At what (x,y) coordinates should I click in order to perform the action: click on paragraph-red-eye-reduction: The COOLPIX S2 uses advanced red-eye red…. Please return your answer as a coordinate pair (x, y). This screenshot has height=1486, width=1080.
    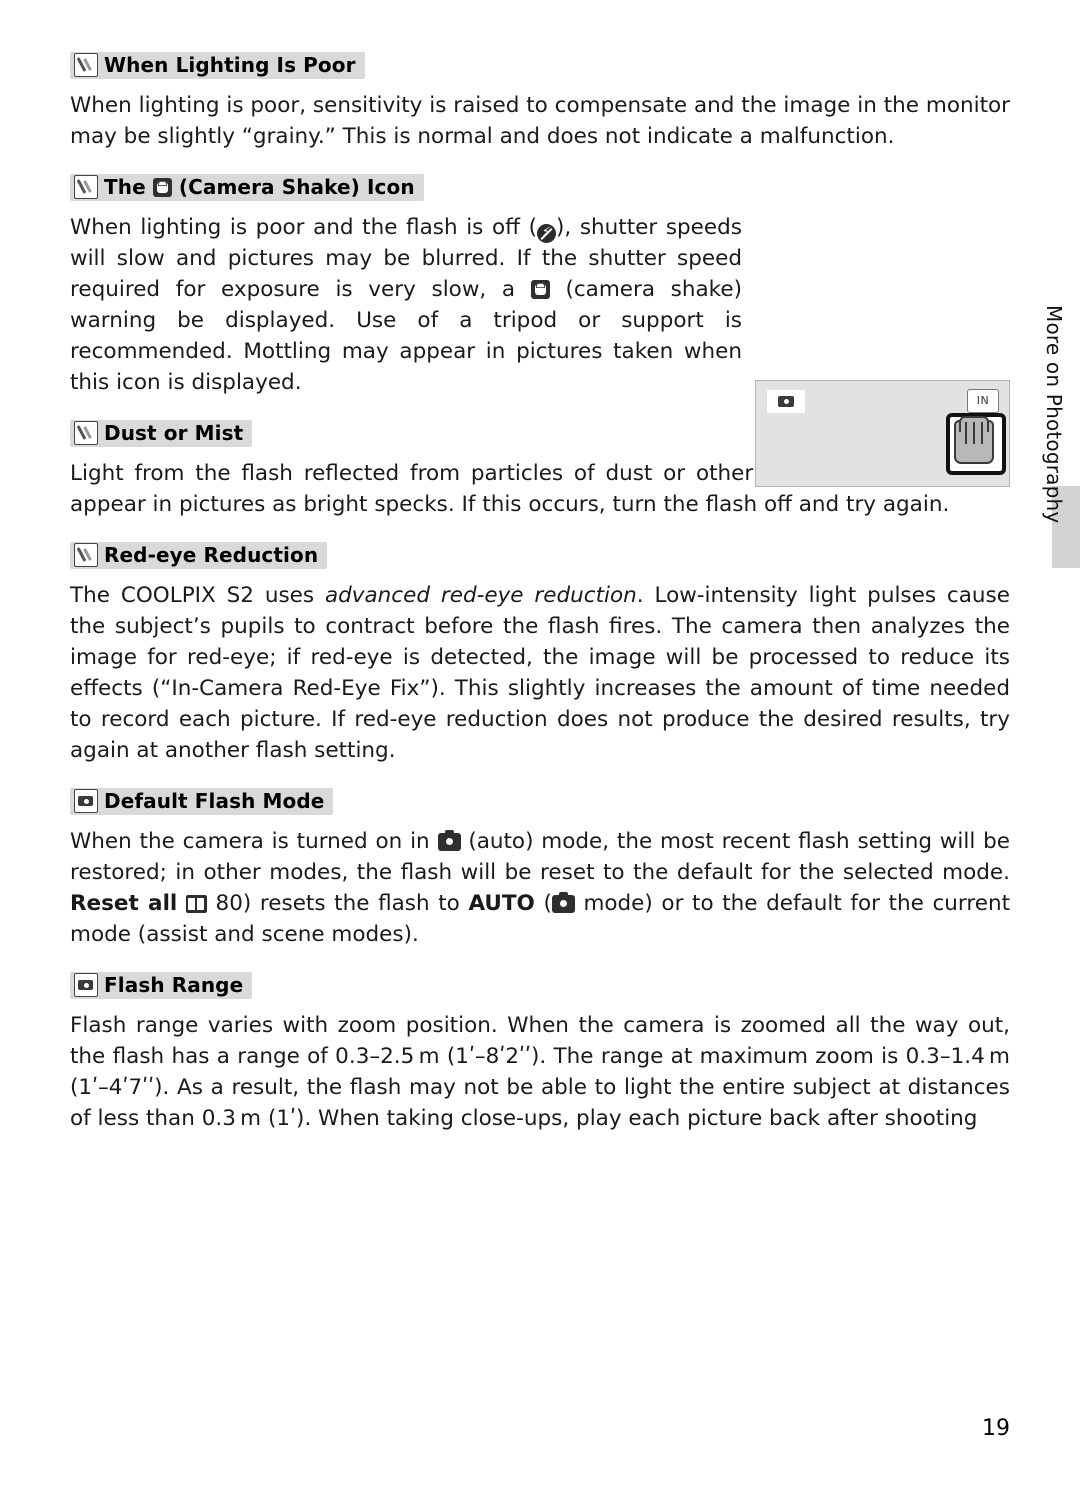
    Looking at the image, I should click on (540, 673).